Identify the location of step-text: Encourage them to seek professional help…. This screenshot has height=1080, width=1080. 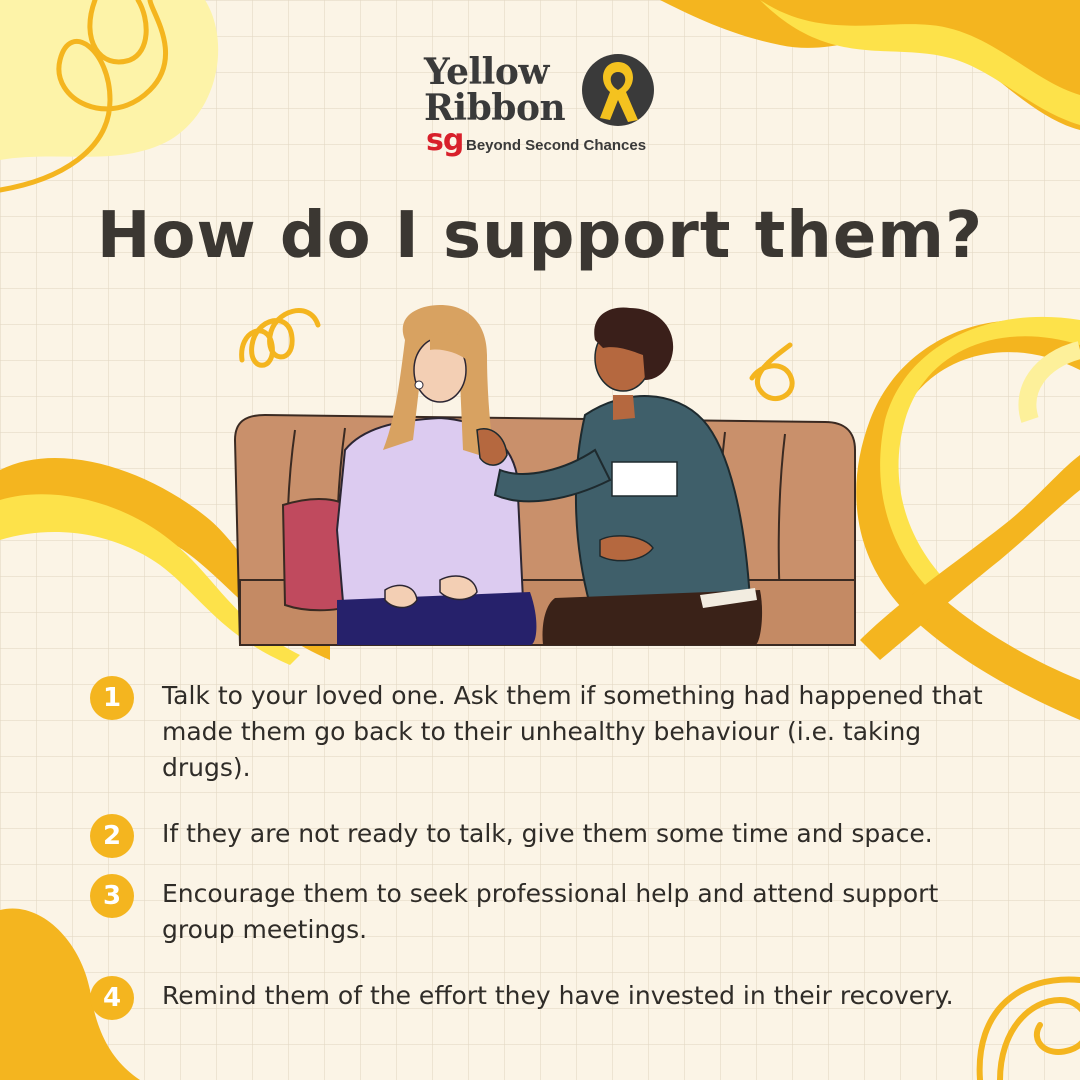
(550, 911).